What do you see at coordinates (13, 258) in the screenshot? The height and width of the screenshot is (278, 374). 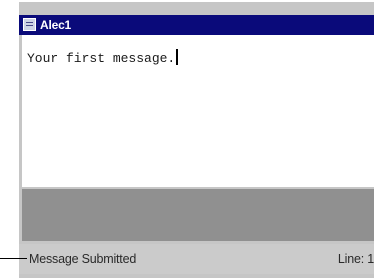 I see `callout-line` at bounding box center [13, 258].